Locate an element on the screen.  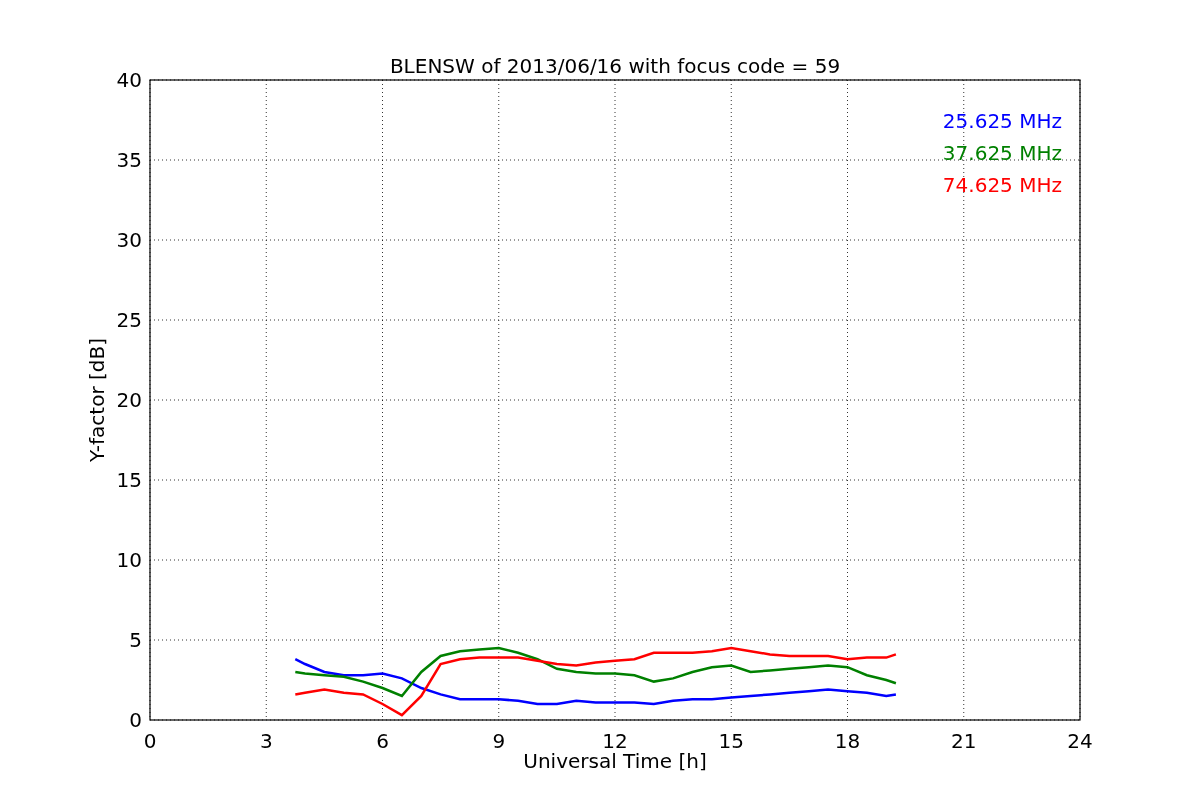
legend-label: 25.625 MHz is located at coordinates (1002, 121).